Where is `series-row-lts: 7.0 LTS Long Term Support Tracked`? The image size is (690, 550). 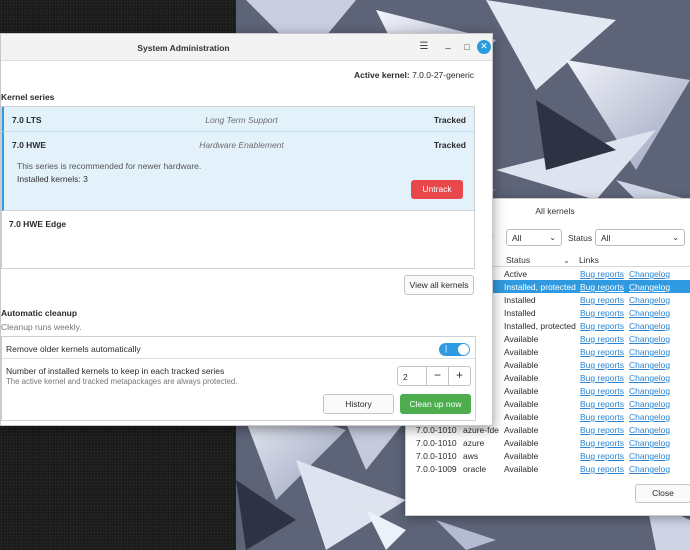
series-row-lts: 7.0 LTS Long Term Support Tracked is located at coordinates (238, 119).